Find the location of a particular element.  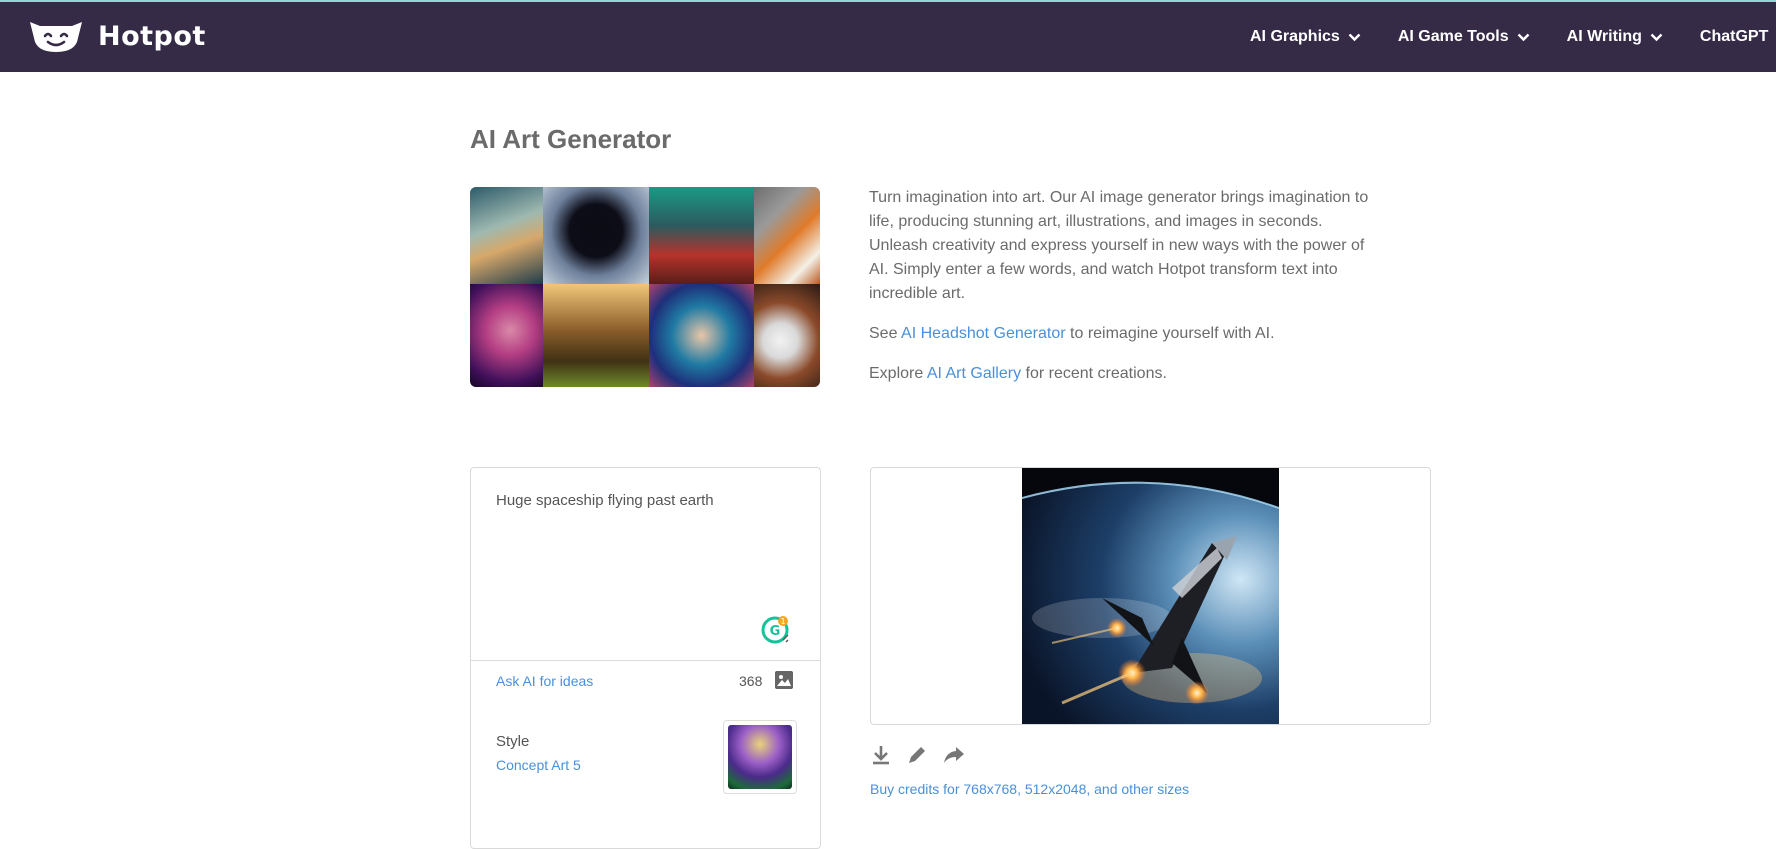

nav-item-chatgpt: ChatGPT is located at coordinates (1738, 37).